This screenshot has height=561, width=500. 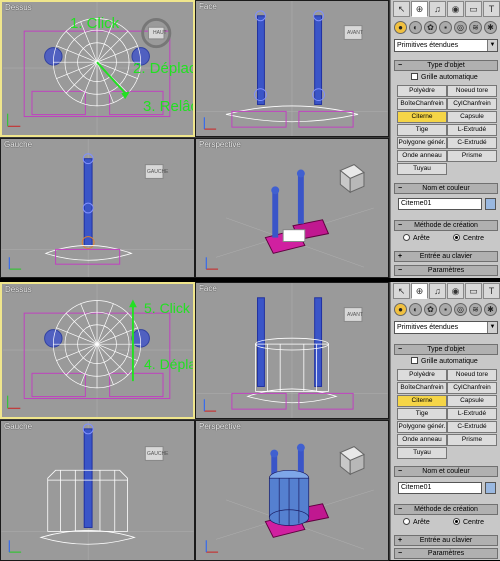 I want to click on radio-label: Arête, so click(x=421, y=238).